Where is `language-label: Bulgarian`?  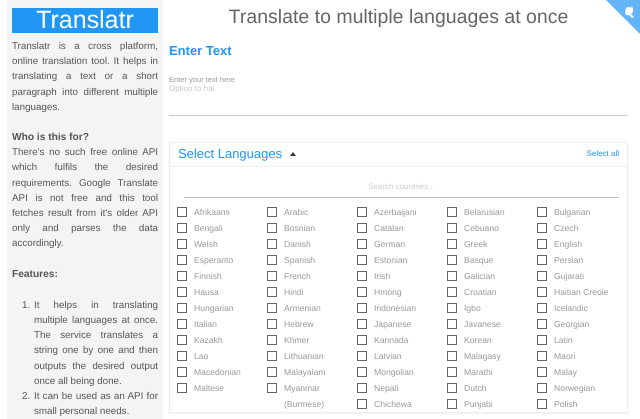 language-label: Bulgarian is located at coordinates (572, 212).